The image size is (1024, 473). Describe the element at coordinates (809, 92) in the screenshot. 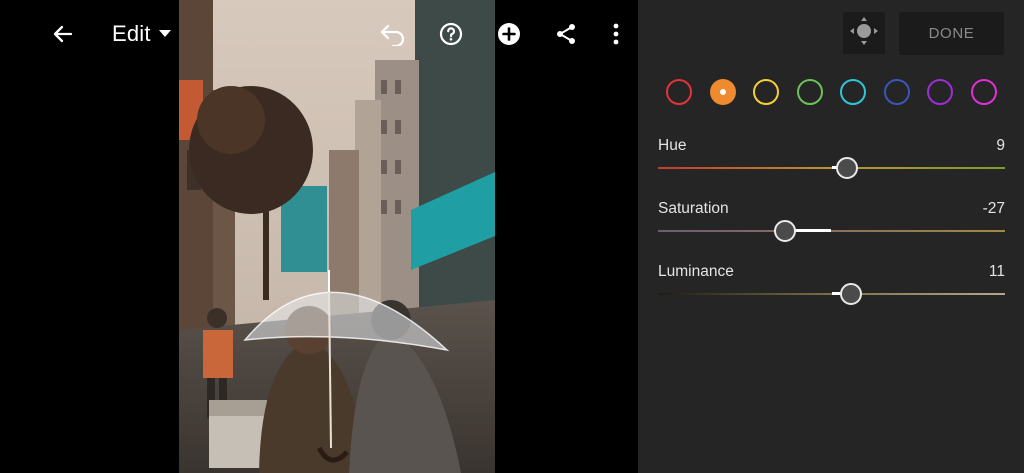

I see `swatch-green` at that location.